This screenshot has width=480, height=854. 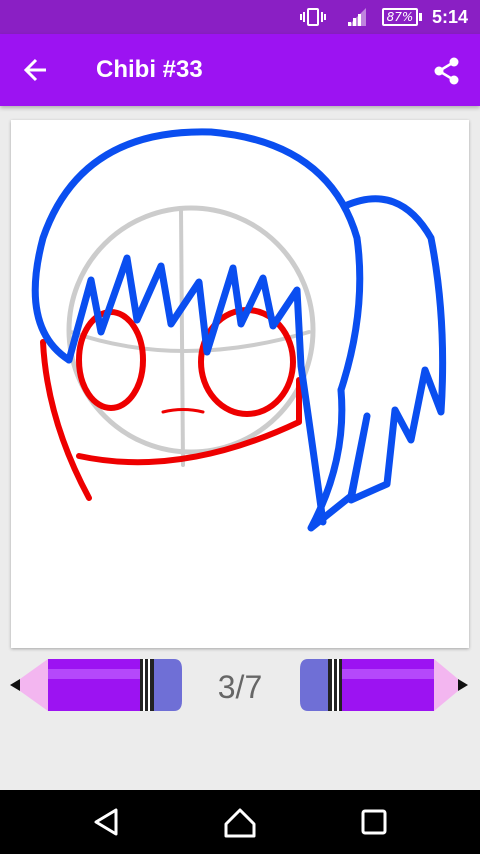 What do you see at coordinates (111, 360) in the screenshot?
I see `left-eye` at bounding box center [111, 360].